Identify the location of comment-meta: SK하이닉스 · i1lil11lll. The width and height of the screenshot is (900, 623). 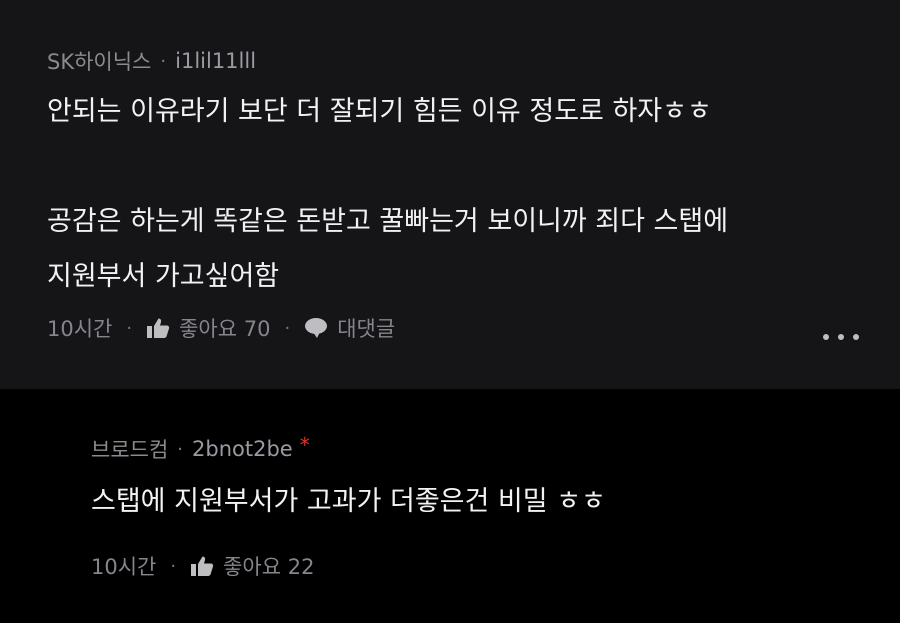
(151, 61).